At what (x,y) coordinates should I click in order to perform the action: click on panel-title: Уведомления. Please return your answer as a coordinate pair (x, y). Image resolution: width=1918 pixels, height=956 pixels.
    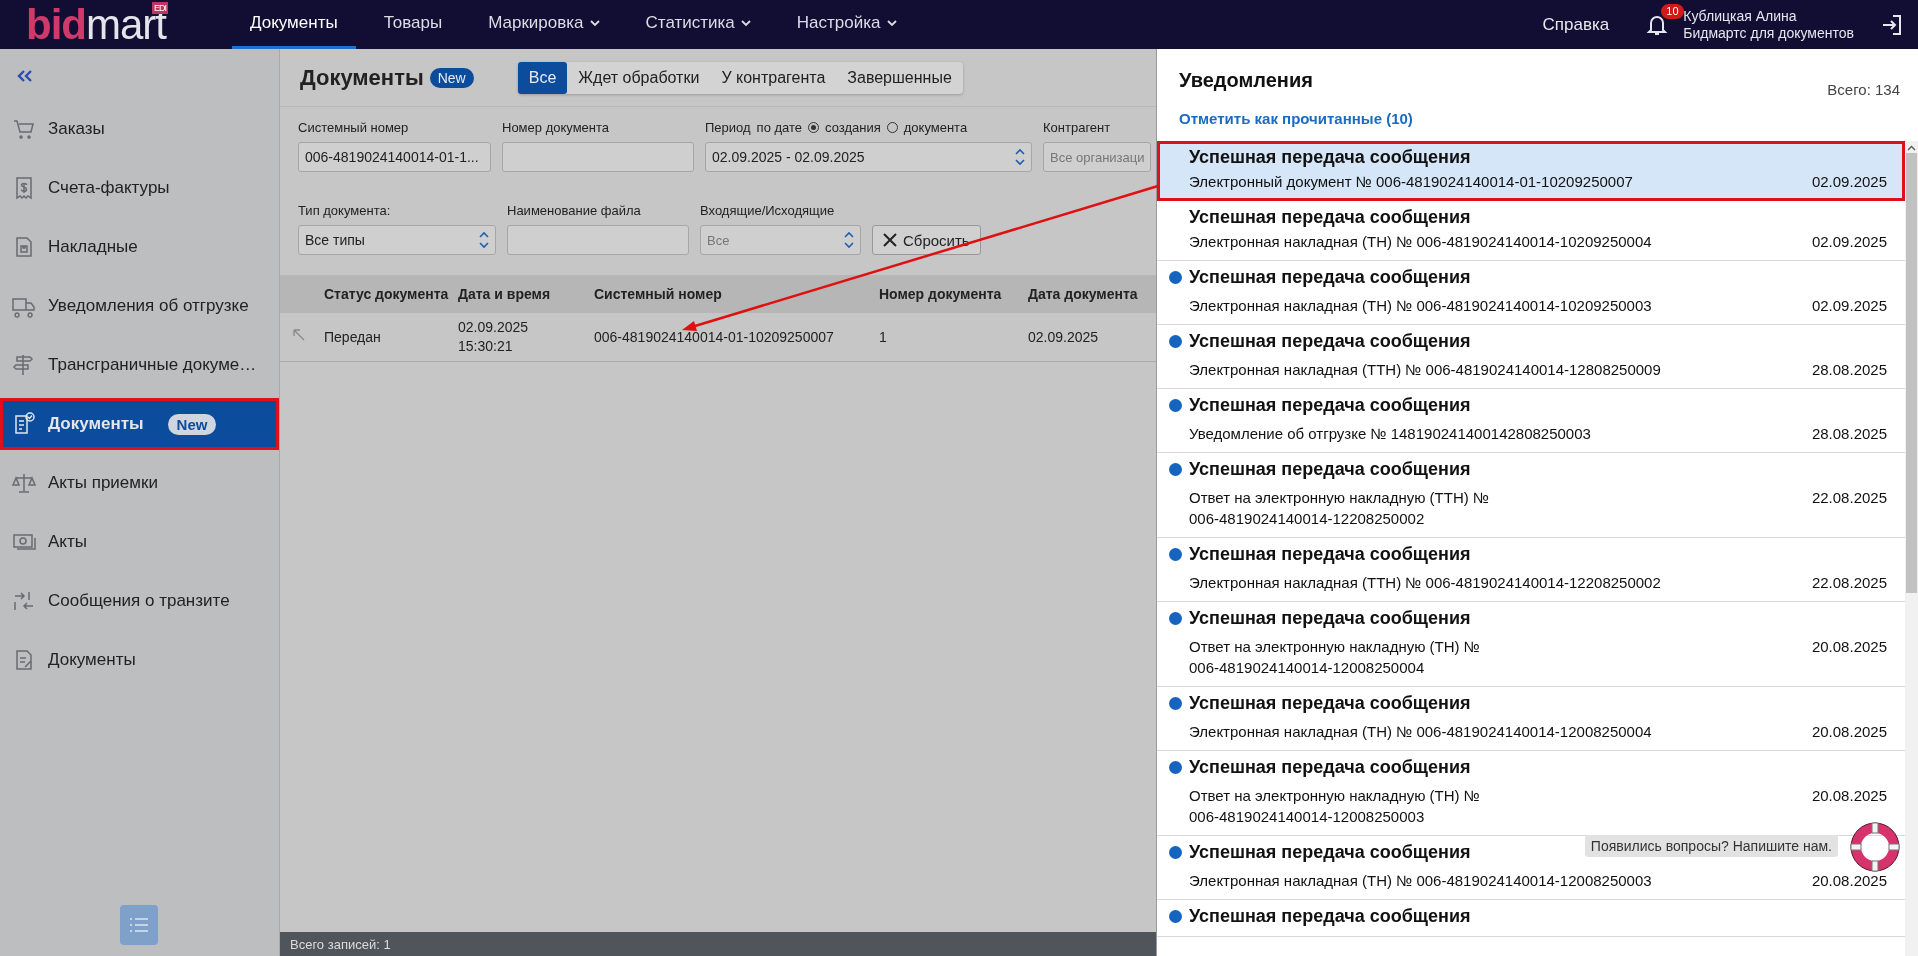
    Looking at the image, I should click on (1246, 80).